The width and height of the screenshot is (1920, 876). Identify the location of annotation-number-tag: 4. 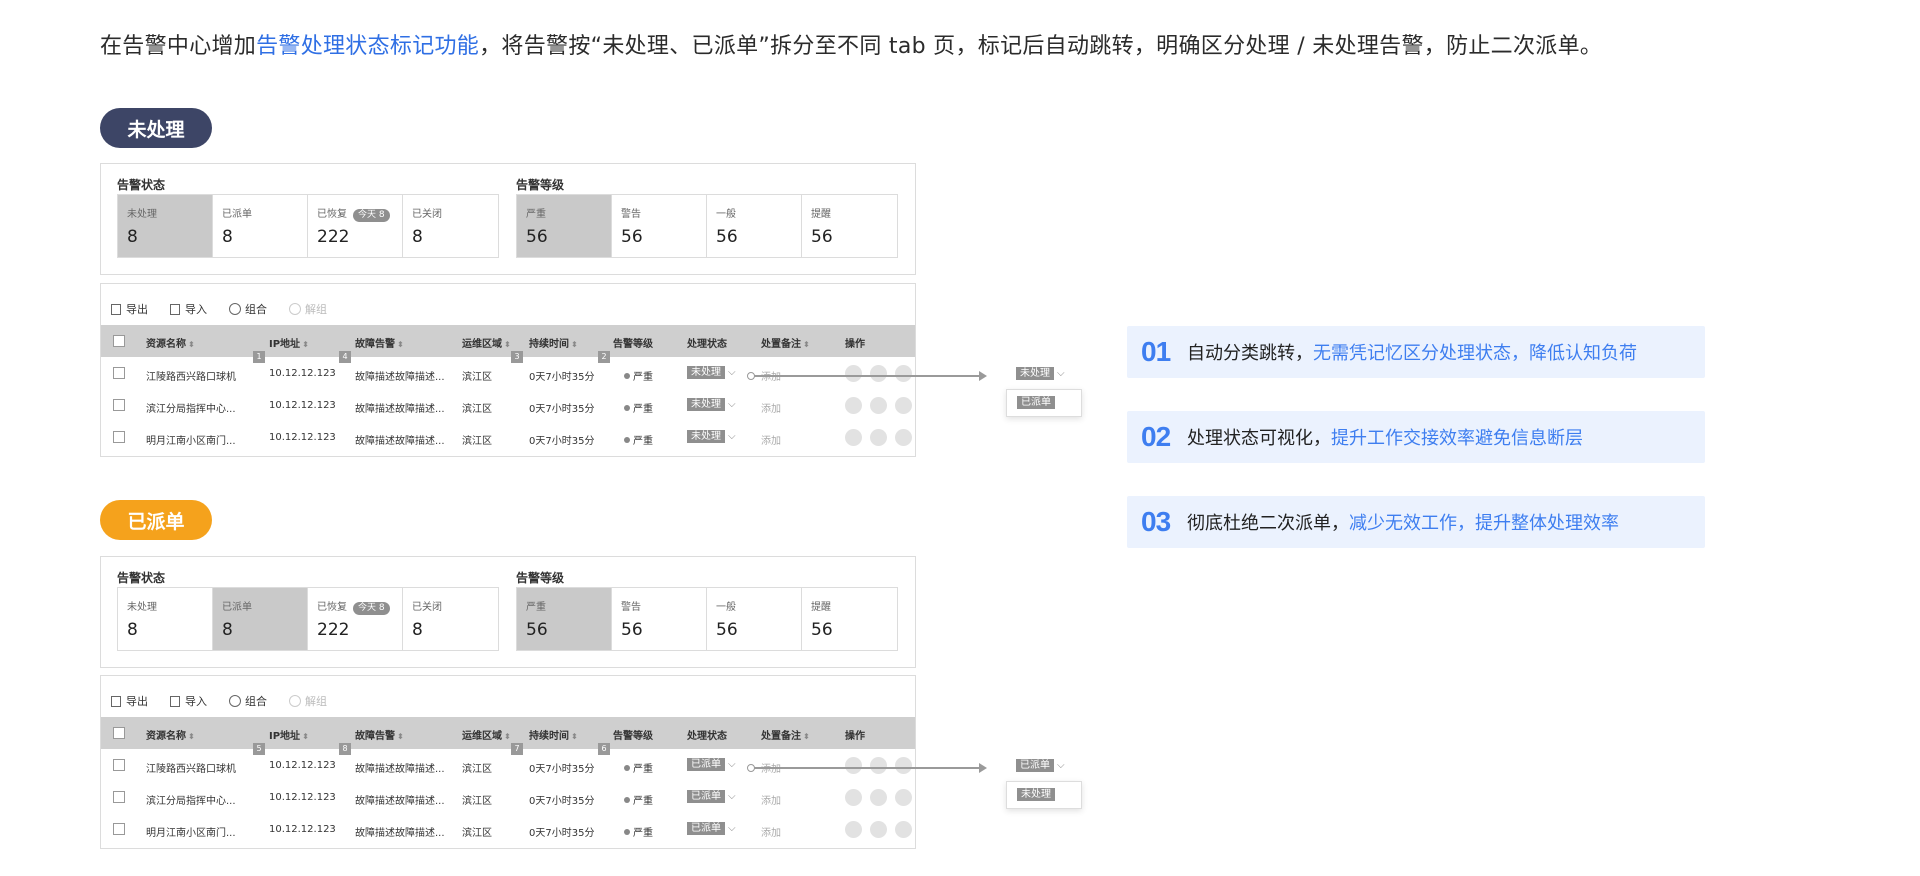
(345, 357).